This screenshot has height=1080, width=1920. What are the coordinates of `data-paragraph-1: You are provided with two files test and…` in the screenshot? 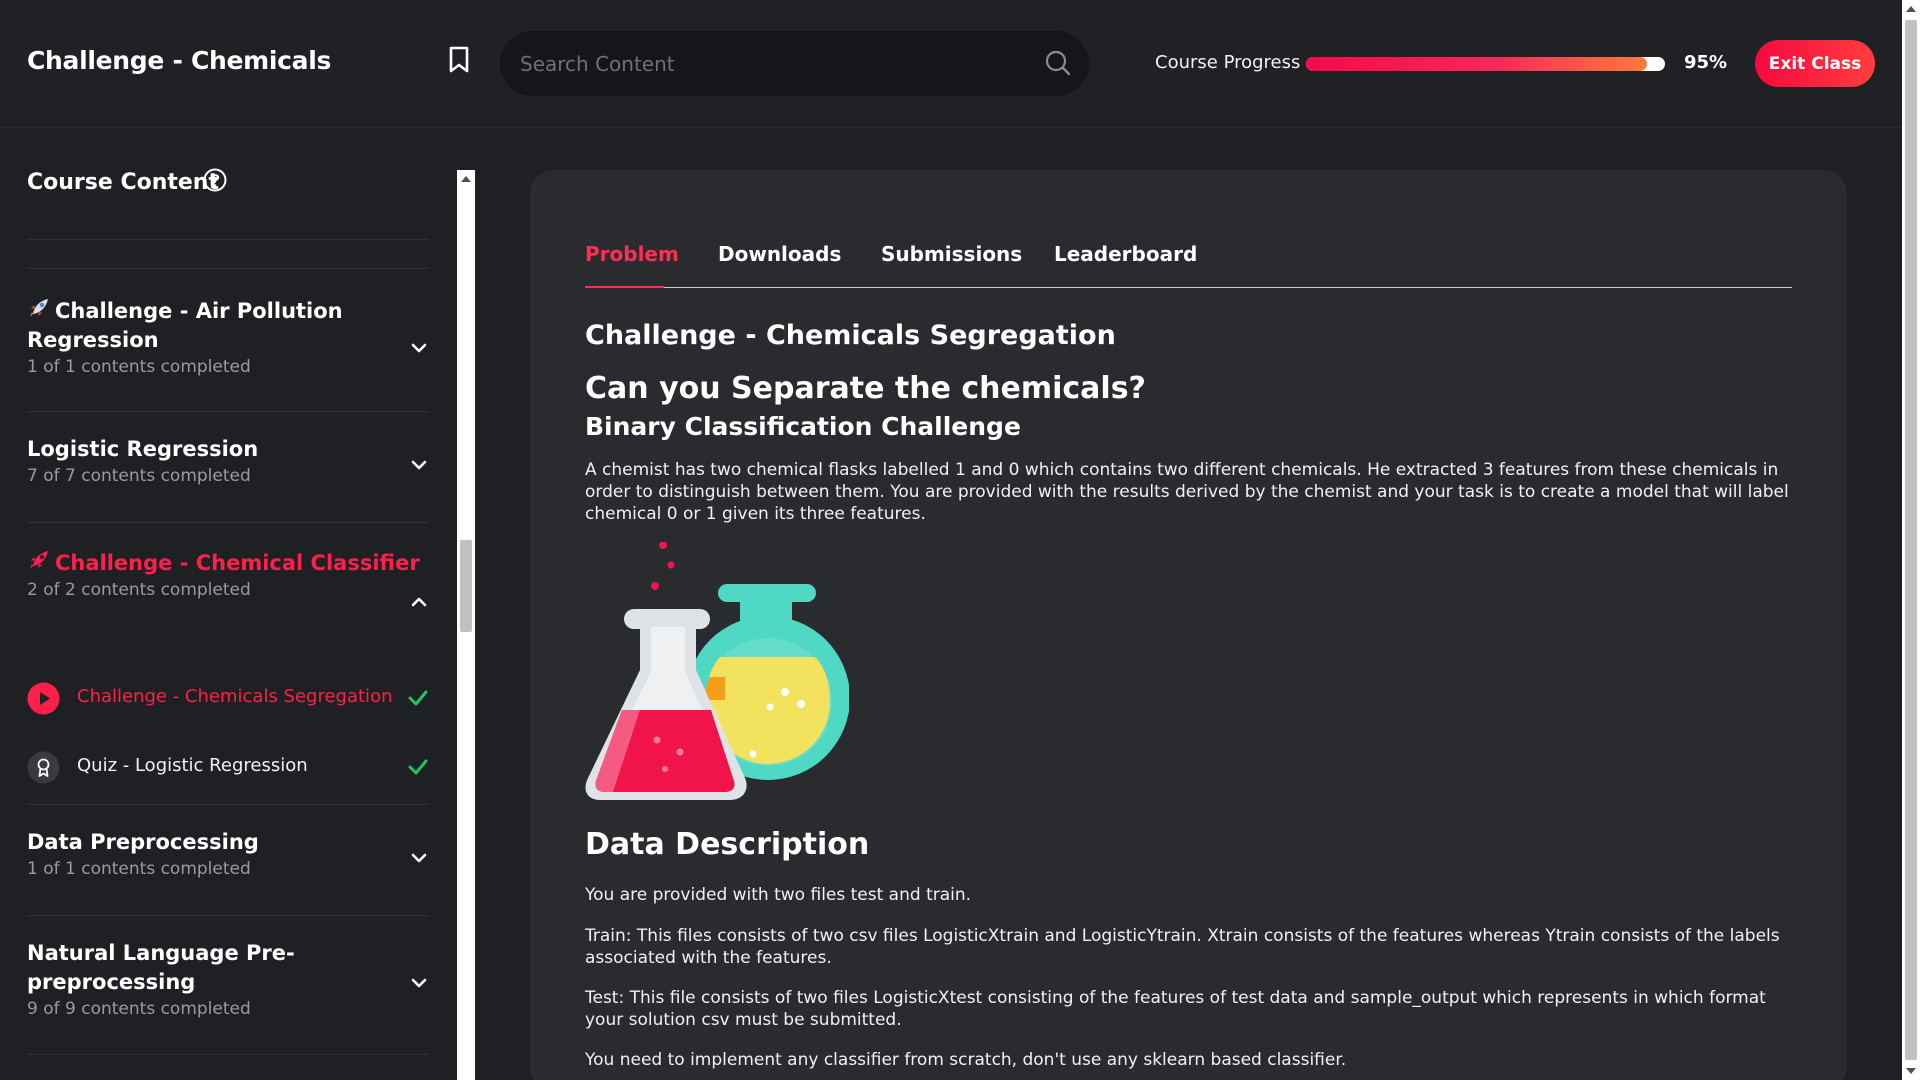 It's located at (778, 895).